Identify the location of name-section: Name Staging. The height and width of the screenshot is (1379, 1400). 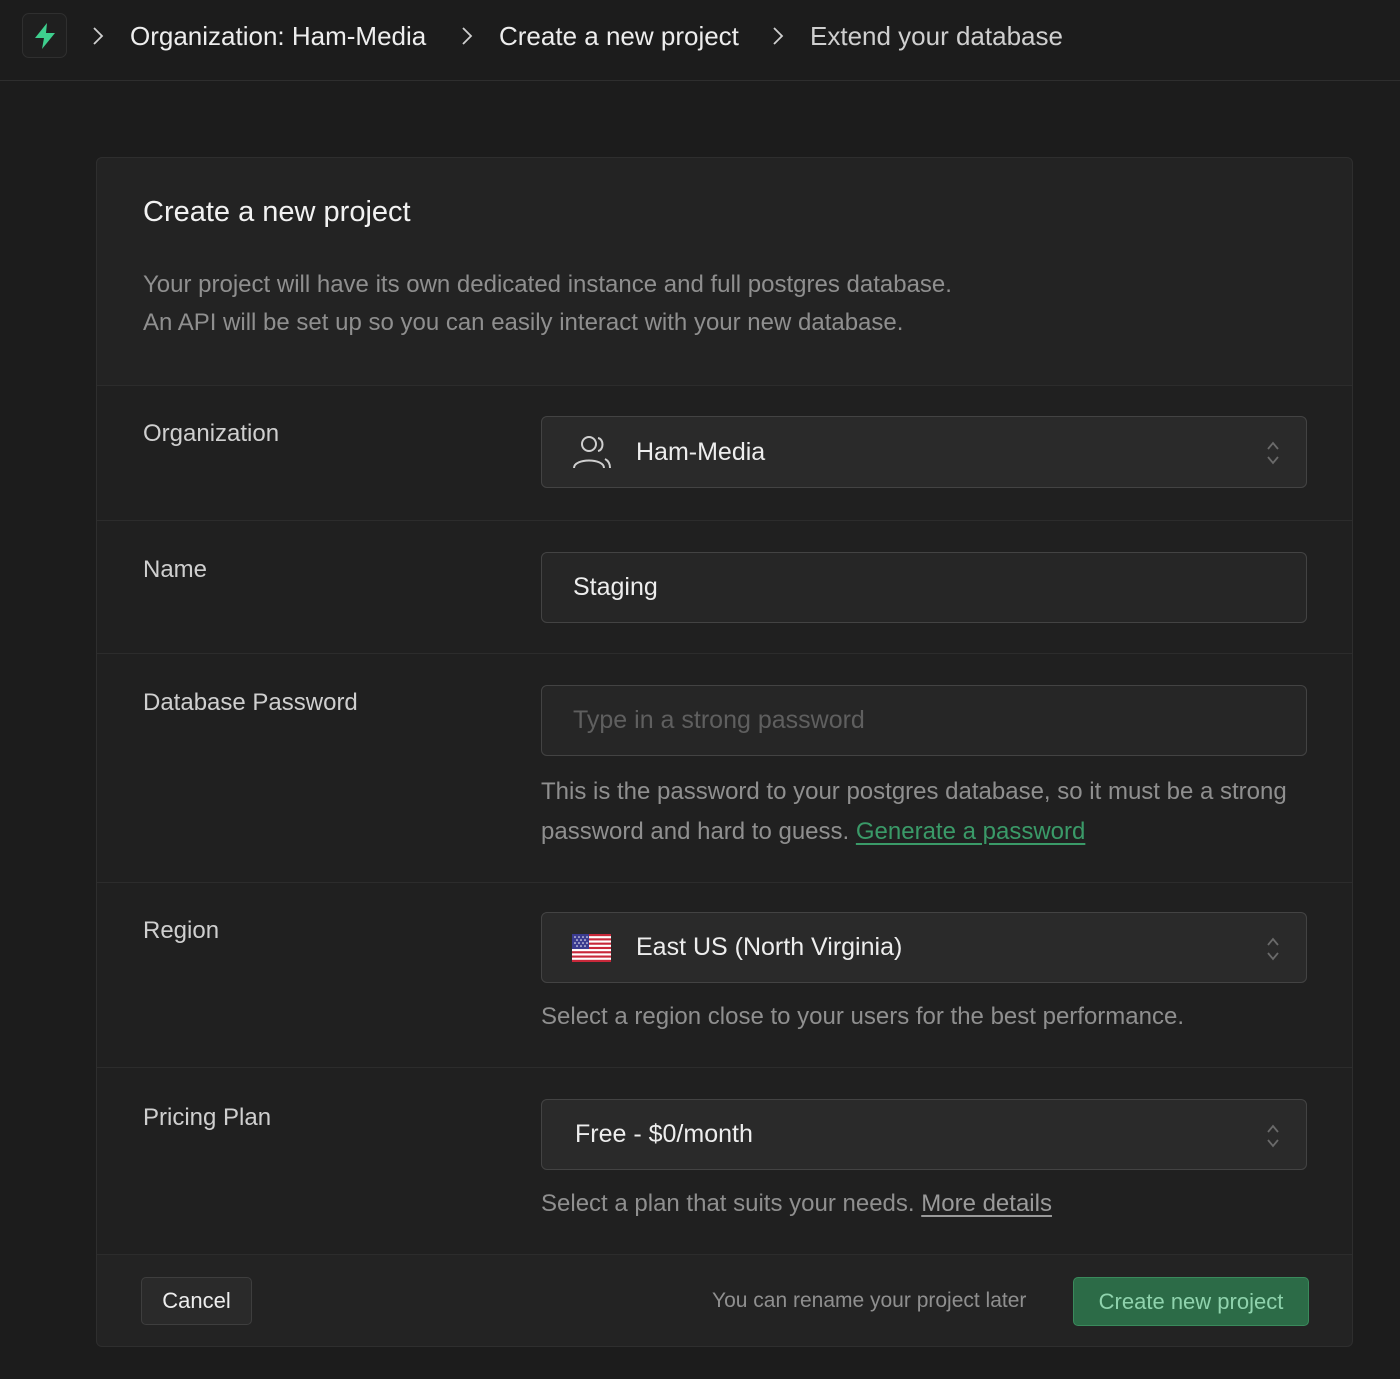
(724, 587).